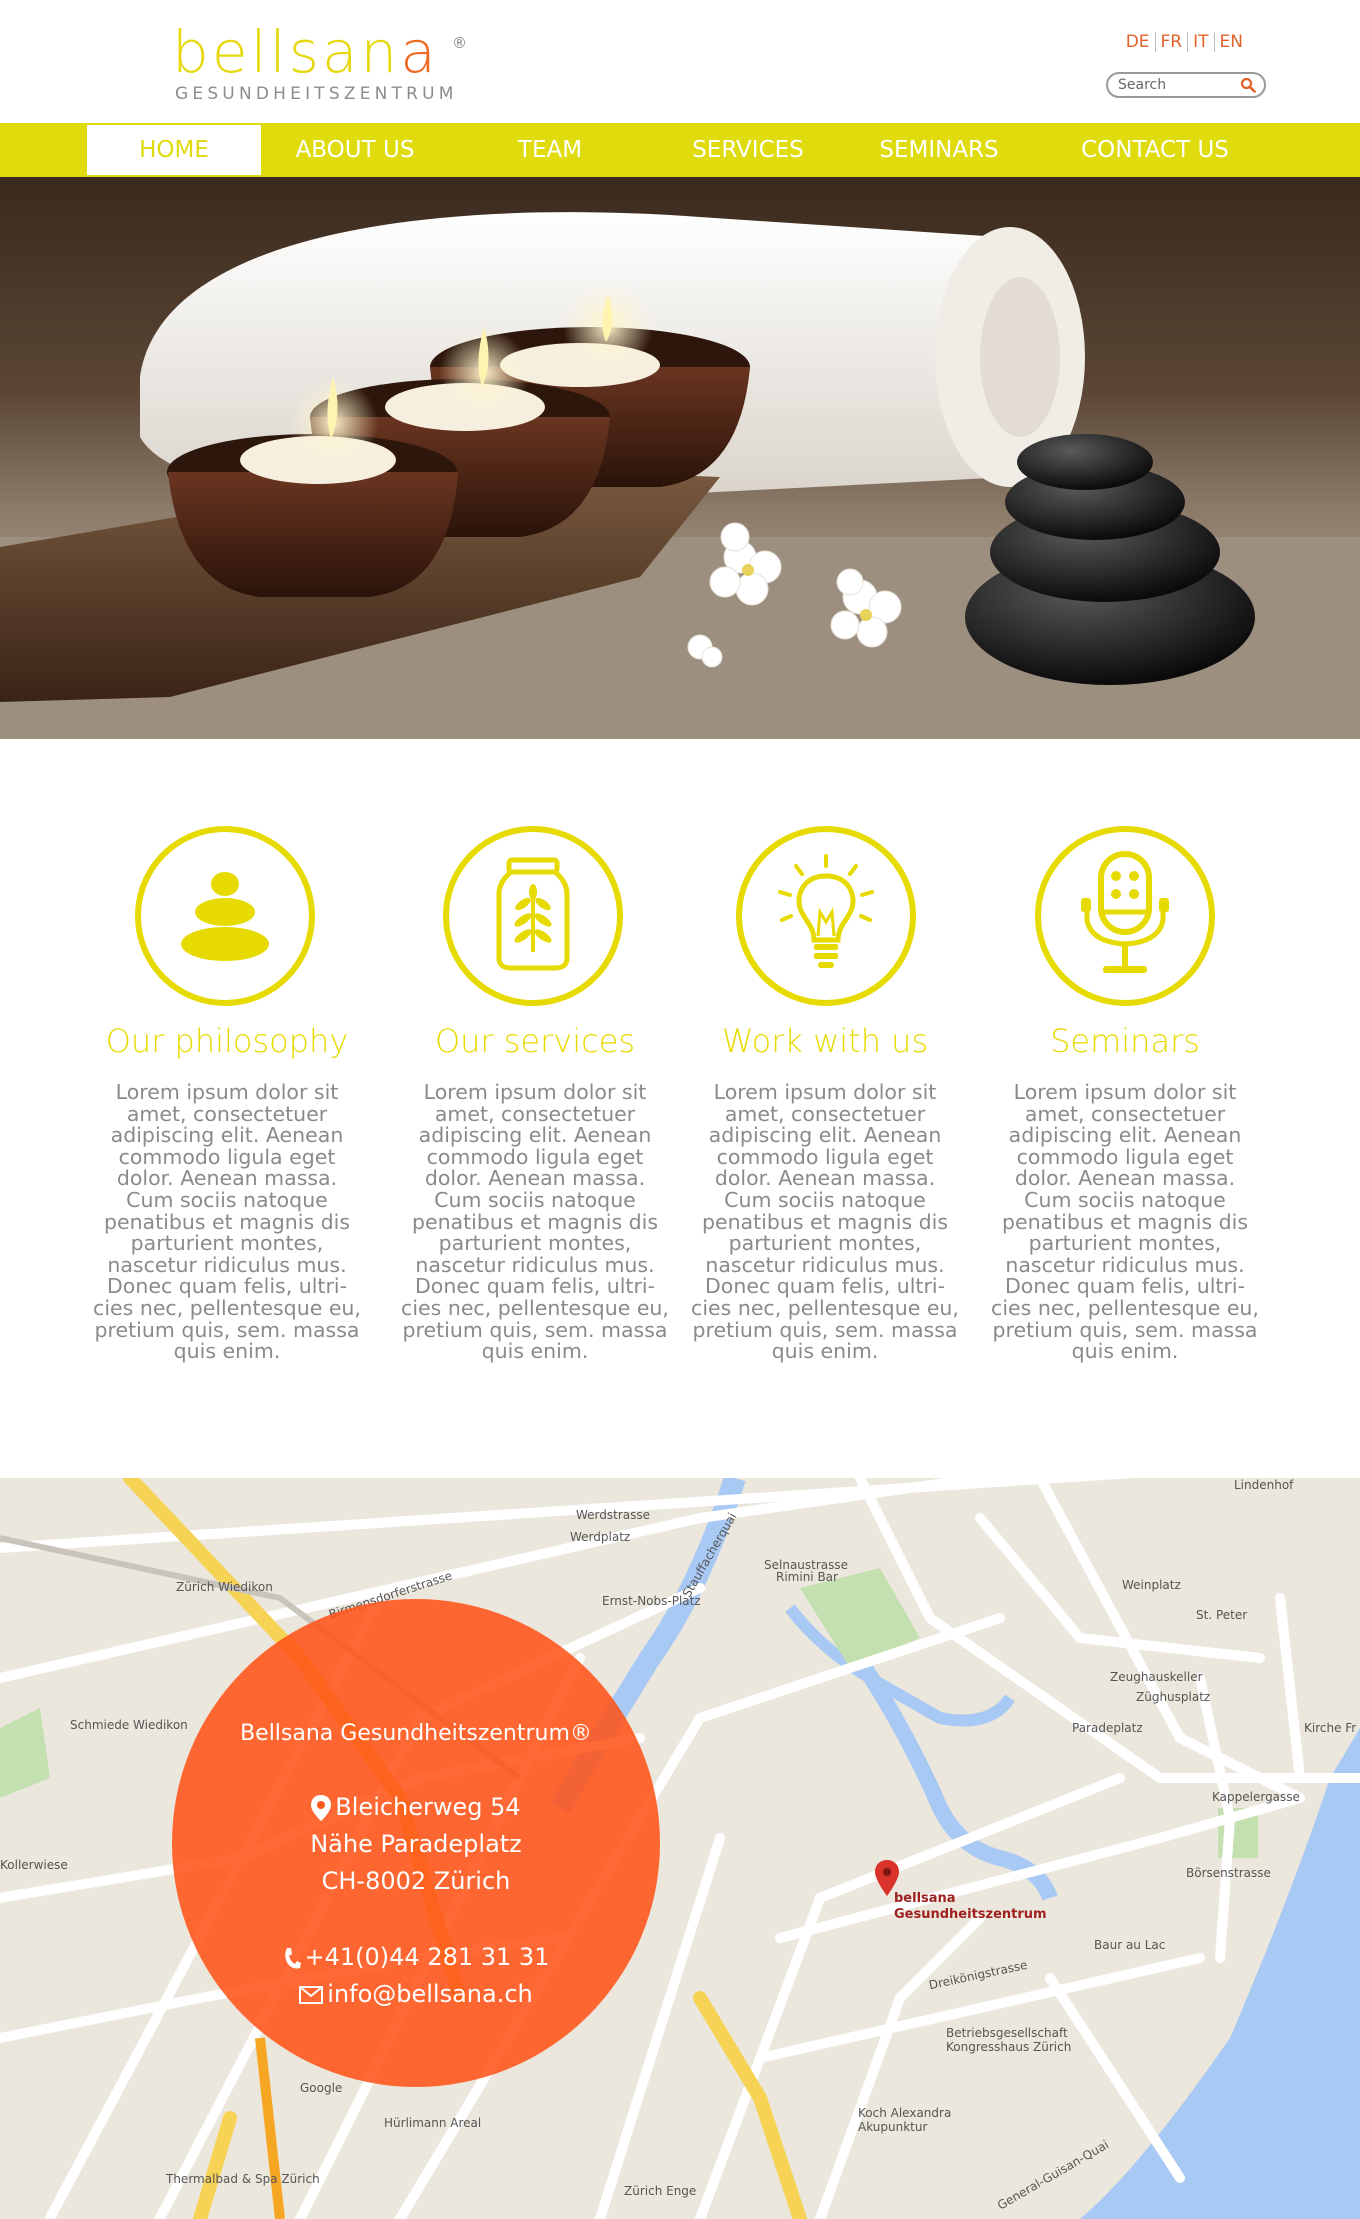 The width and height of the screenshot is (1360, 2219). Describe the element at coordinates (613, 1515) in the screenshot. I see `map-label: Werdstrasse` at that location.